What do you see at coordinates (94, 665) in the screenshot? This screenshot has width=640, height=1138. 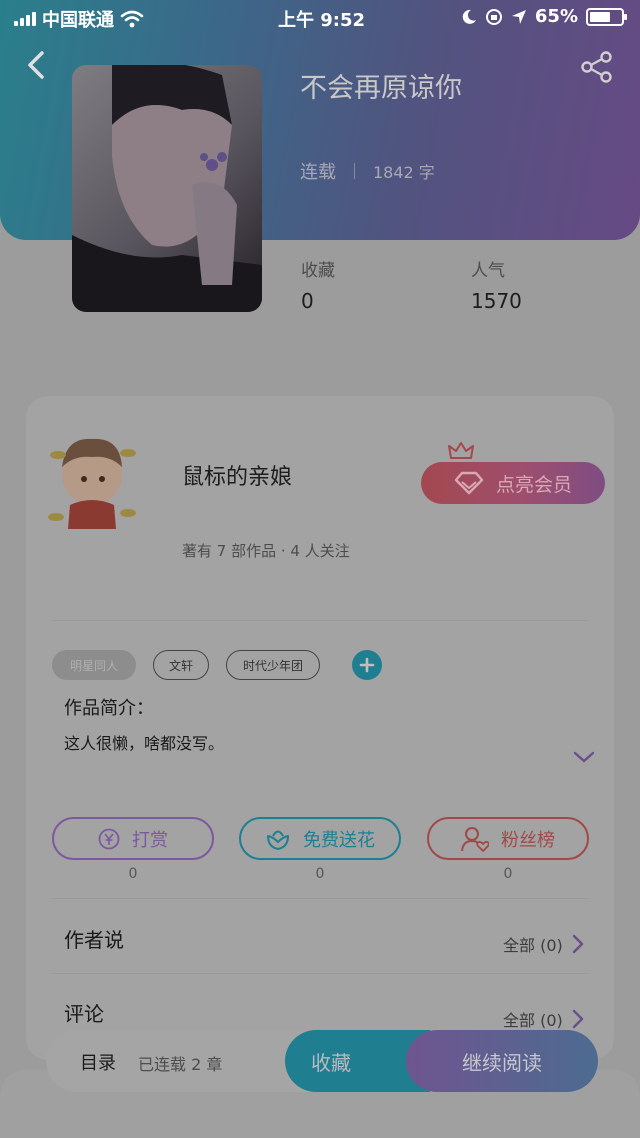 I see `tag-chip: 明星同人` at bounding box center [94, 665].